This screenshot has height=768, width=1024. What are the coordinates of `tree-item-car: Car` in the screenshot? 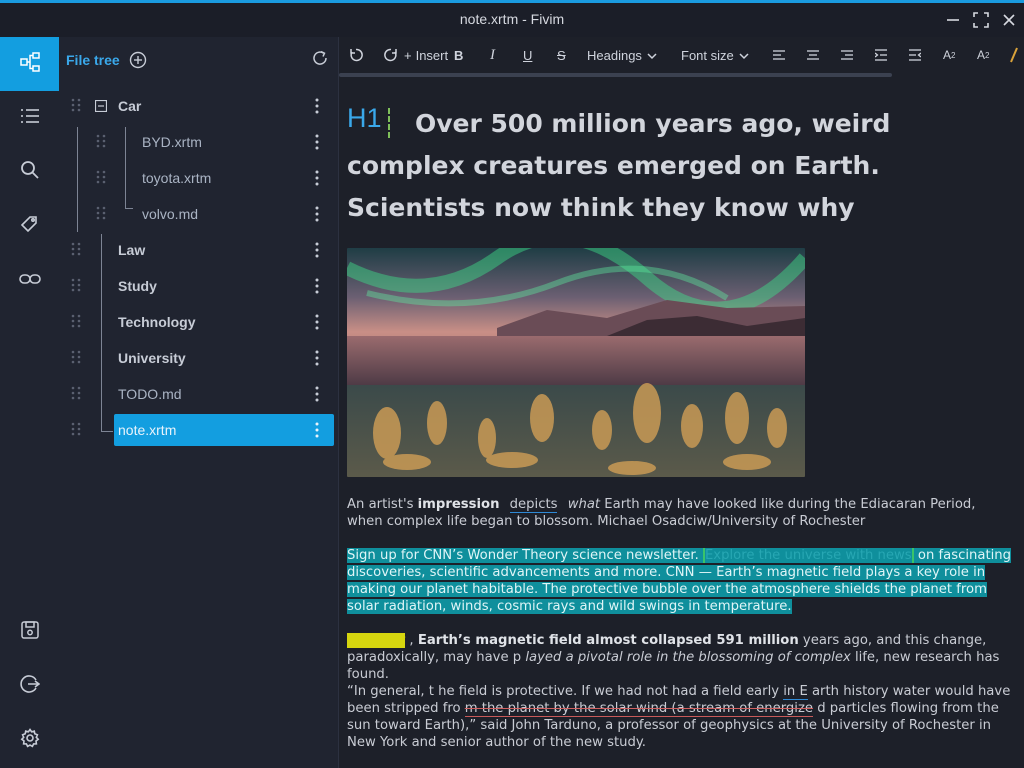 It's located at (195, 105).